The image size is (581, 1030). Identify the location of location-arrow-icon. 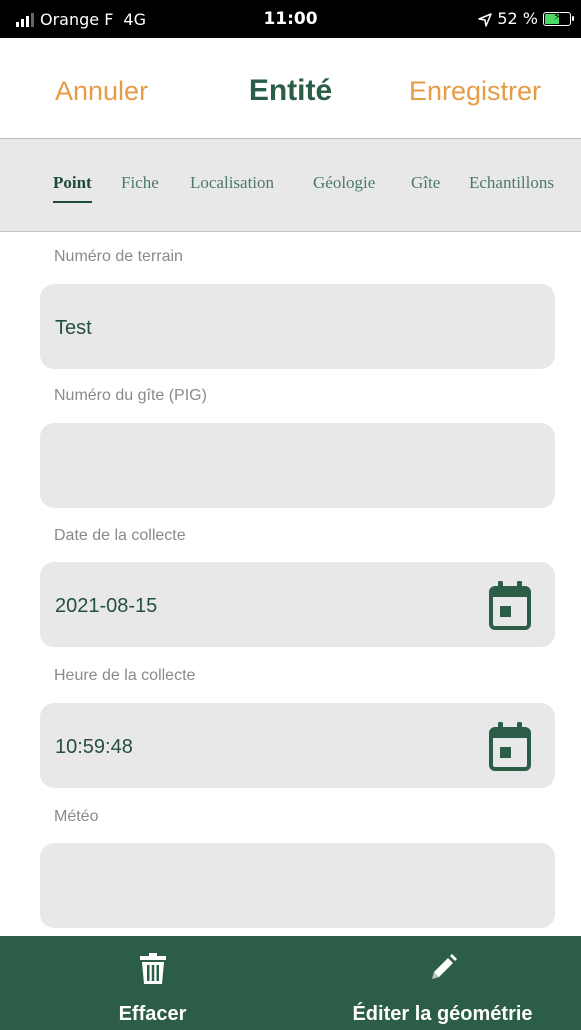
(485, 19).